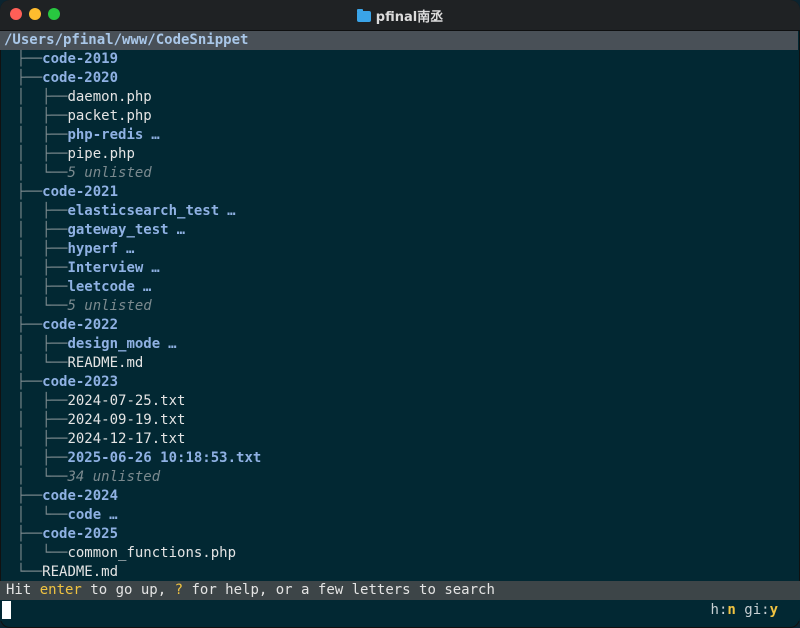 The width and height of the screenshot is (800, 628). I want to click on tree-entry-name: 2024-09-19.txt, so click(126, 420).